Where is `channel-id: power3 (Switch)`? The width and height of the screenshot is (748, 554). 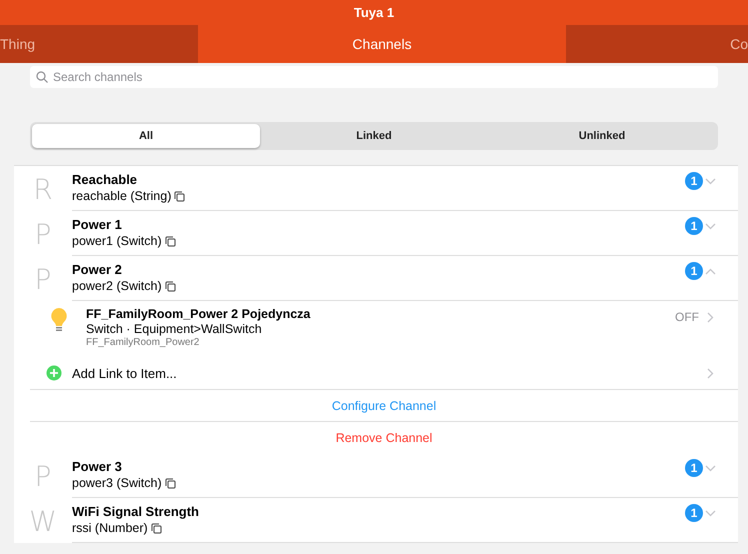 channel-id: power3 (Switch) is located at coordinates (117, 483).